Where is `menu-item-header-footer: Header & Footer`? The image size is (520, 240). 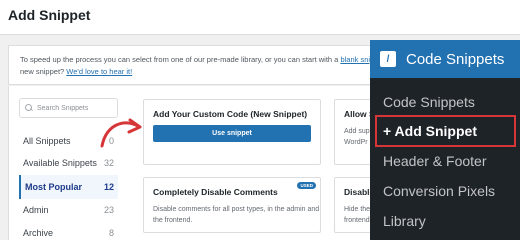
menu-item-header-footer: Header & Footer is located at coordinates (445, 161).